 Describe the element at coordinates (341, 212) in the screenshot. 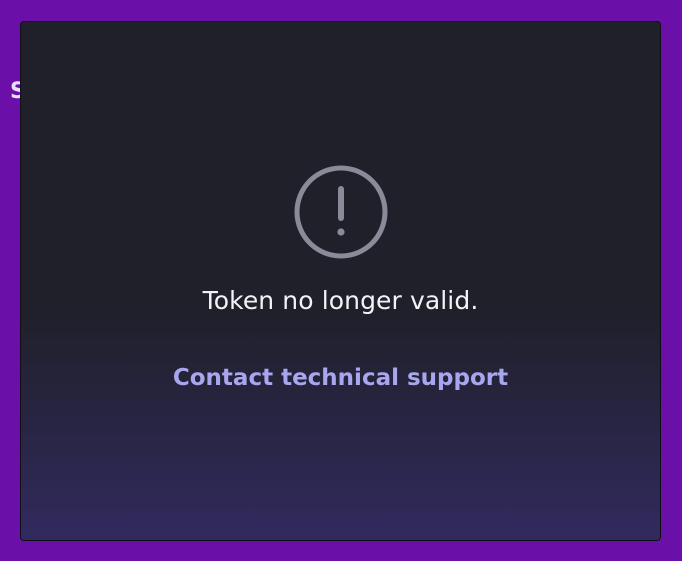

I see `exclamation-circle-icon` at that location.